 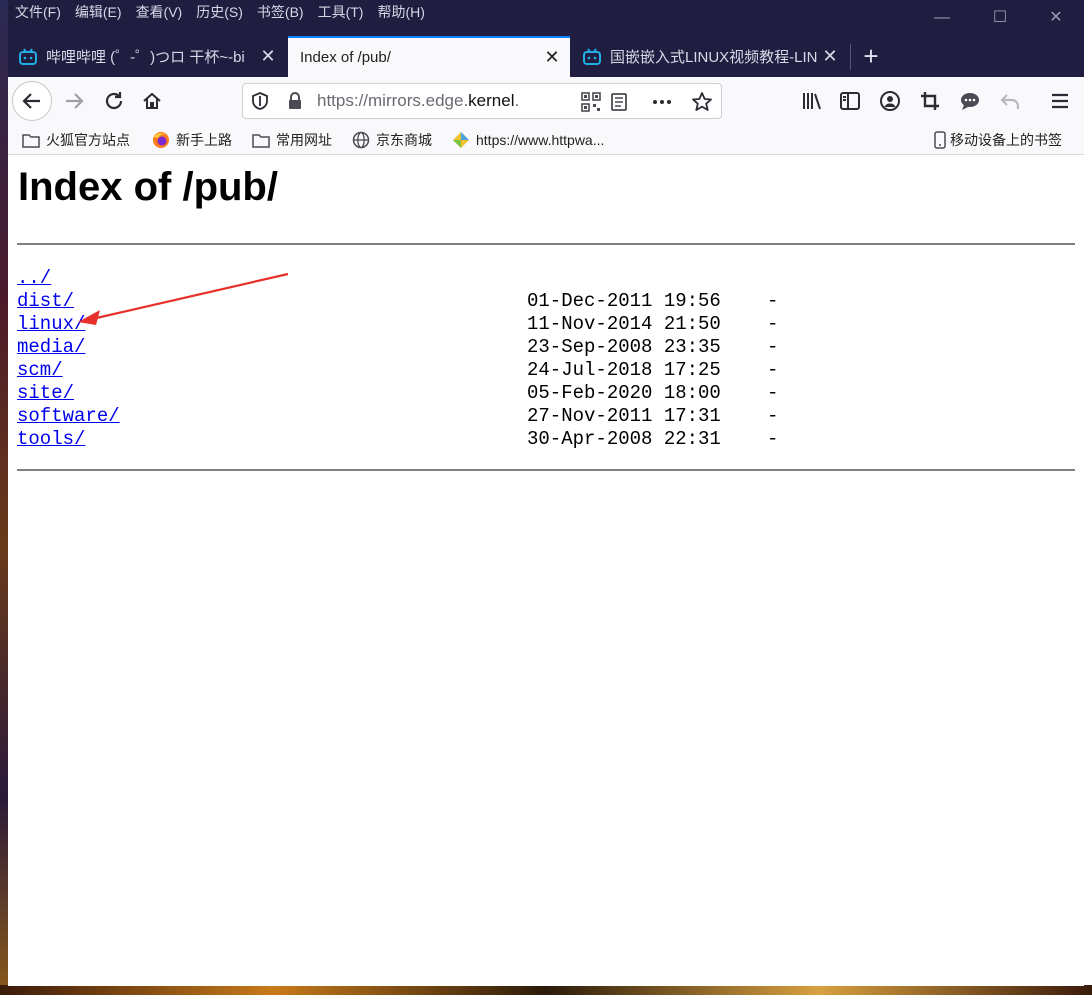 I want to click on screenshot-button, so click(x=930, y=101).